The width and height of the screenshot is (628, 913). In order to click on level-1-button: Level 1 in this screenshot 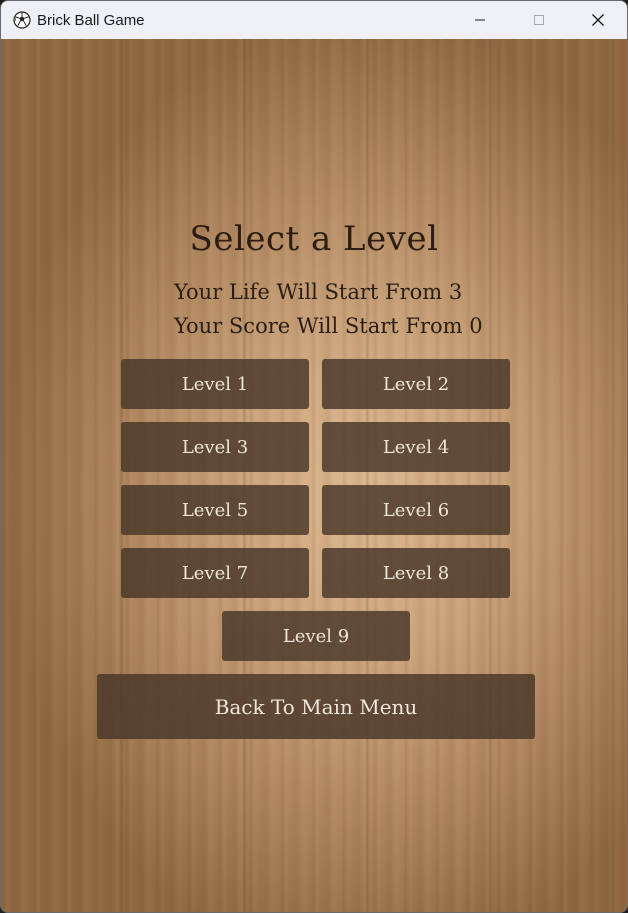, I will do `click(215, 384)`.